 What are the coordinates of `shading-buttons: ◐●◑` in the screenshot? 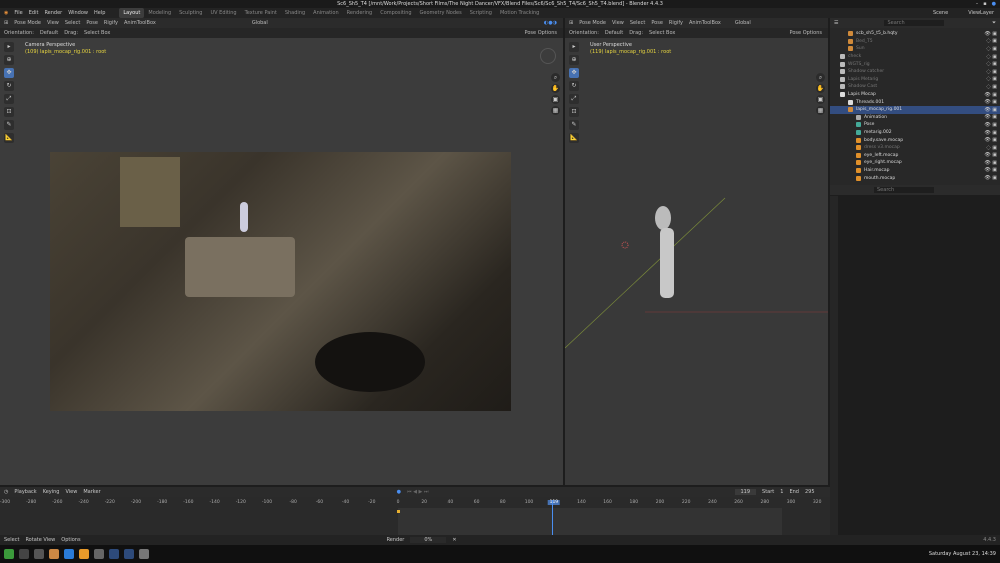 It's located at (550, 23).